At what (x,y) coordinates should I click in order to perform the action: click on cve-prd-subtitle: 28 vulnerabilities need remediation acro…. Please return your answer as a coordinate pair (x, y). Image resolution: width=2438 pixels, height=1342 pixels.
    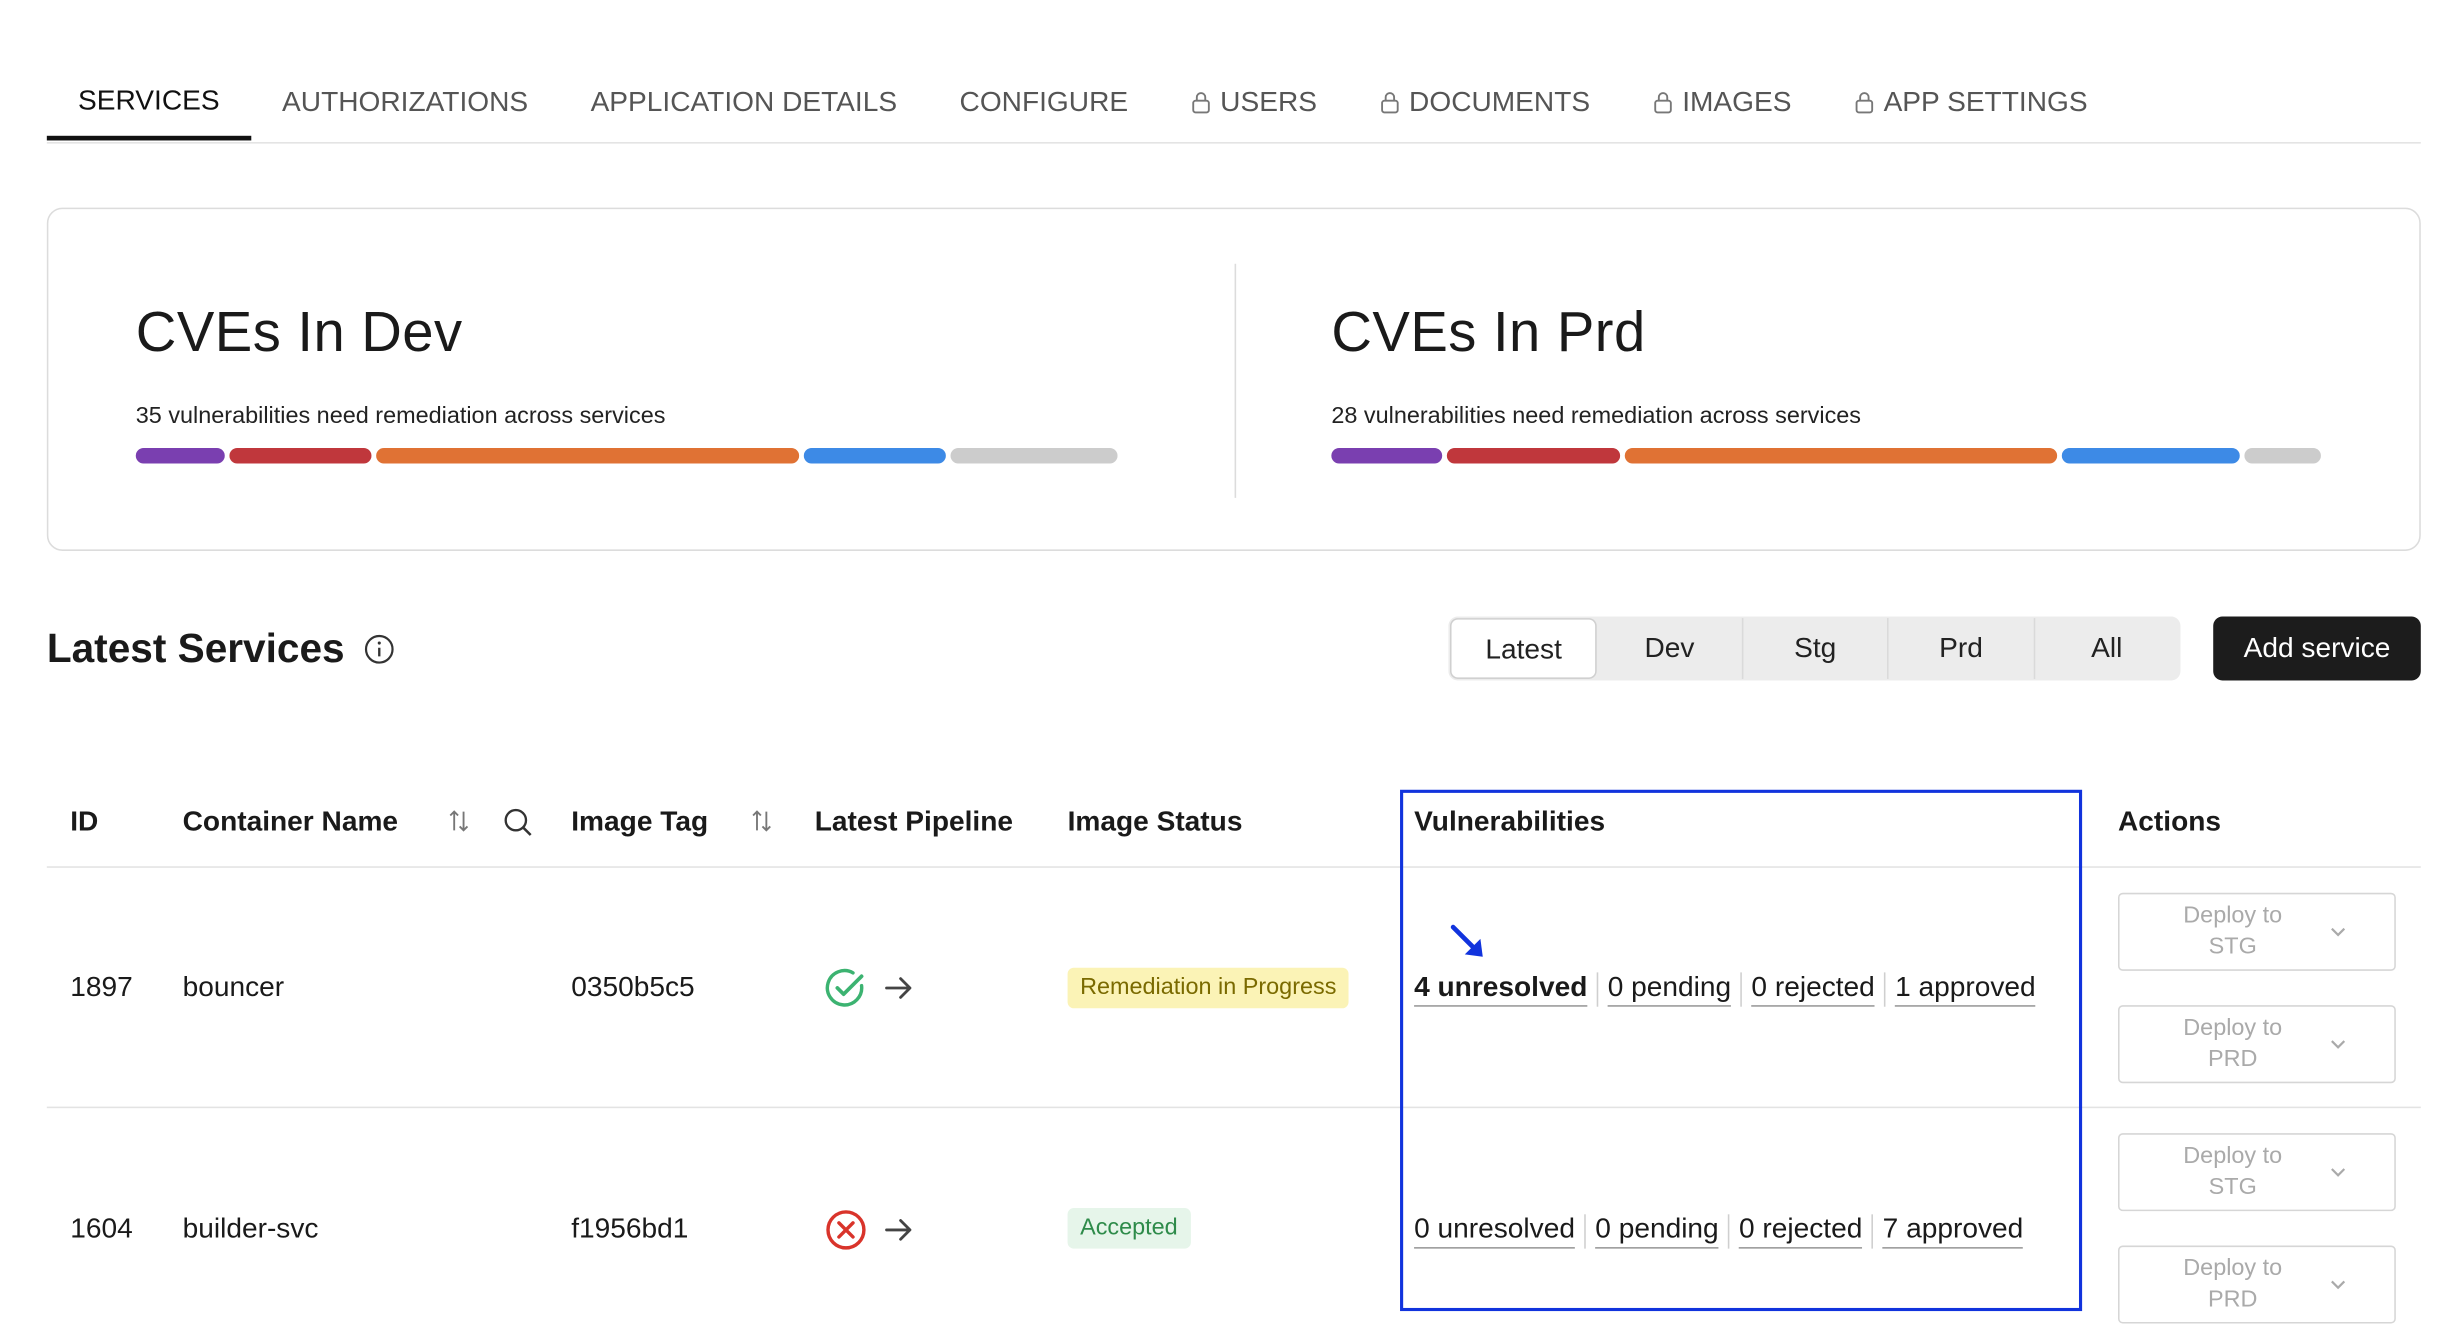
    Looking at the image, I should click on (1596, 416).